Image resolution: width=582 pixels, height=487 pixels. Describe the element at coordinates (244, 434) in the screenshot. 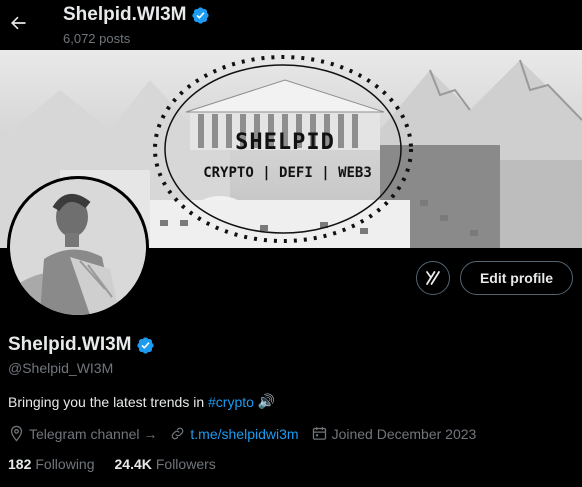

I see `website-link: t.me/shelpidwi3m` at that location.